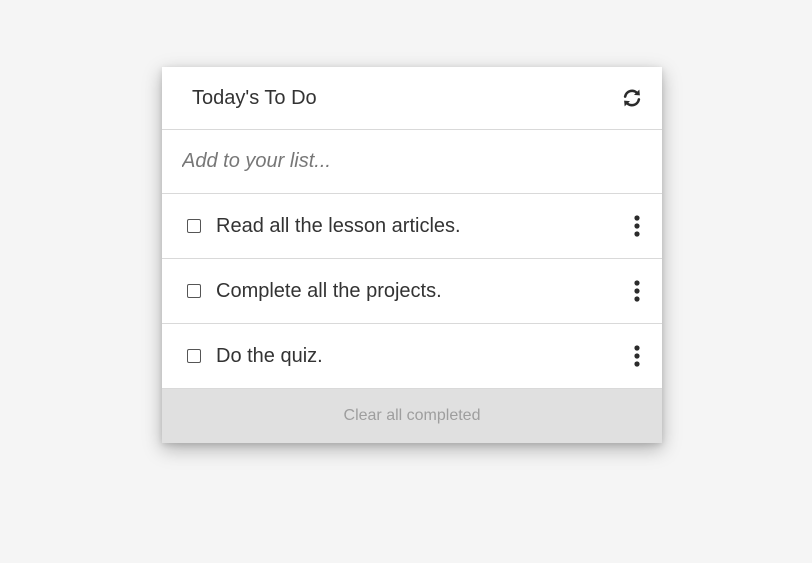 This screenshot has width=812, height=563. I want to click on todo-item: Do the quiz., so click(412, 356).